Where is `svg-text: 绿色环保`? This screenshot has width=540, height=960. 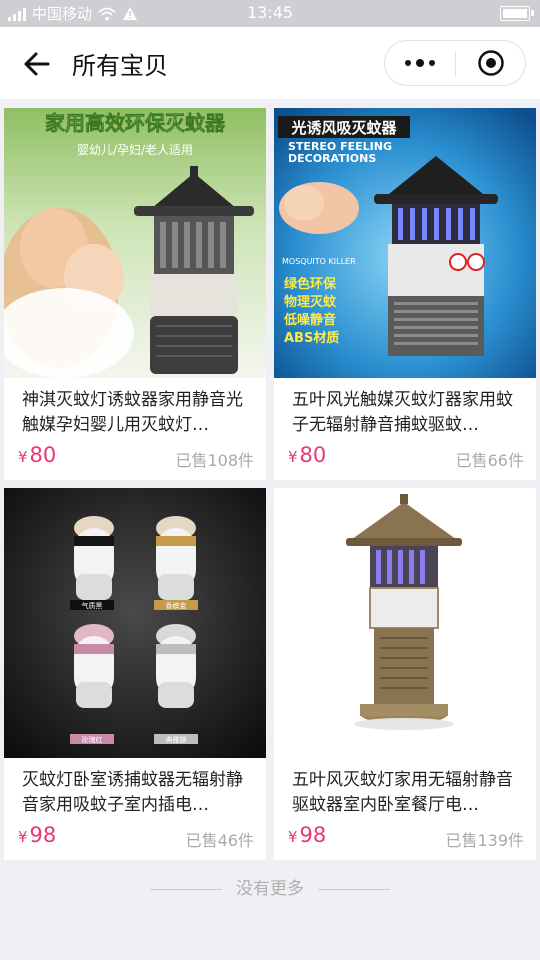
svg-text: 绿色环保 is located at coordinates (310, 284).